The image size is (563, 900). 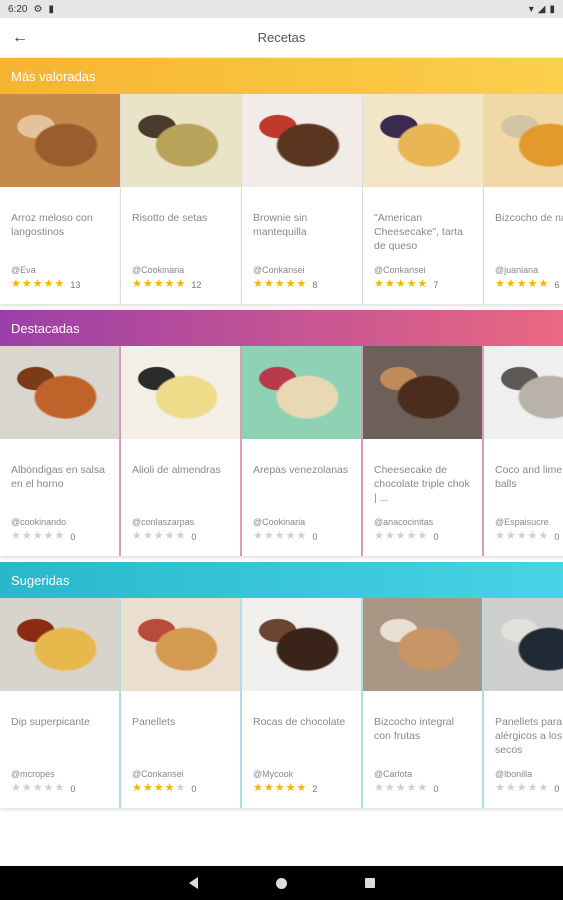 I want to click on recipe-author: @cookinando, so click(x=39, y=522).